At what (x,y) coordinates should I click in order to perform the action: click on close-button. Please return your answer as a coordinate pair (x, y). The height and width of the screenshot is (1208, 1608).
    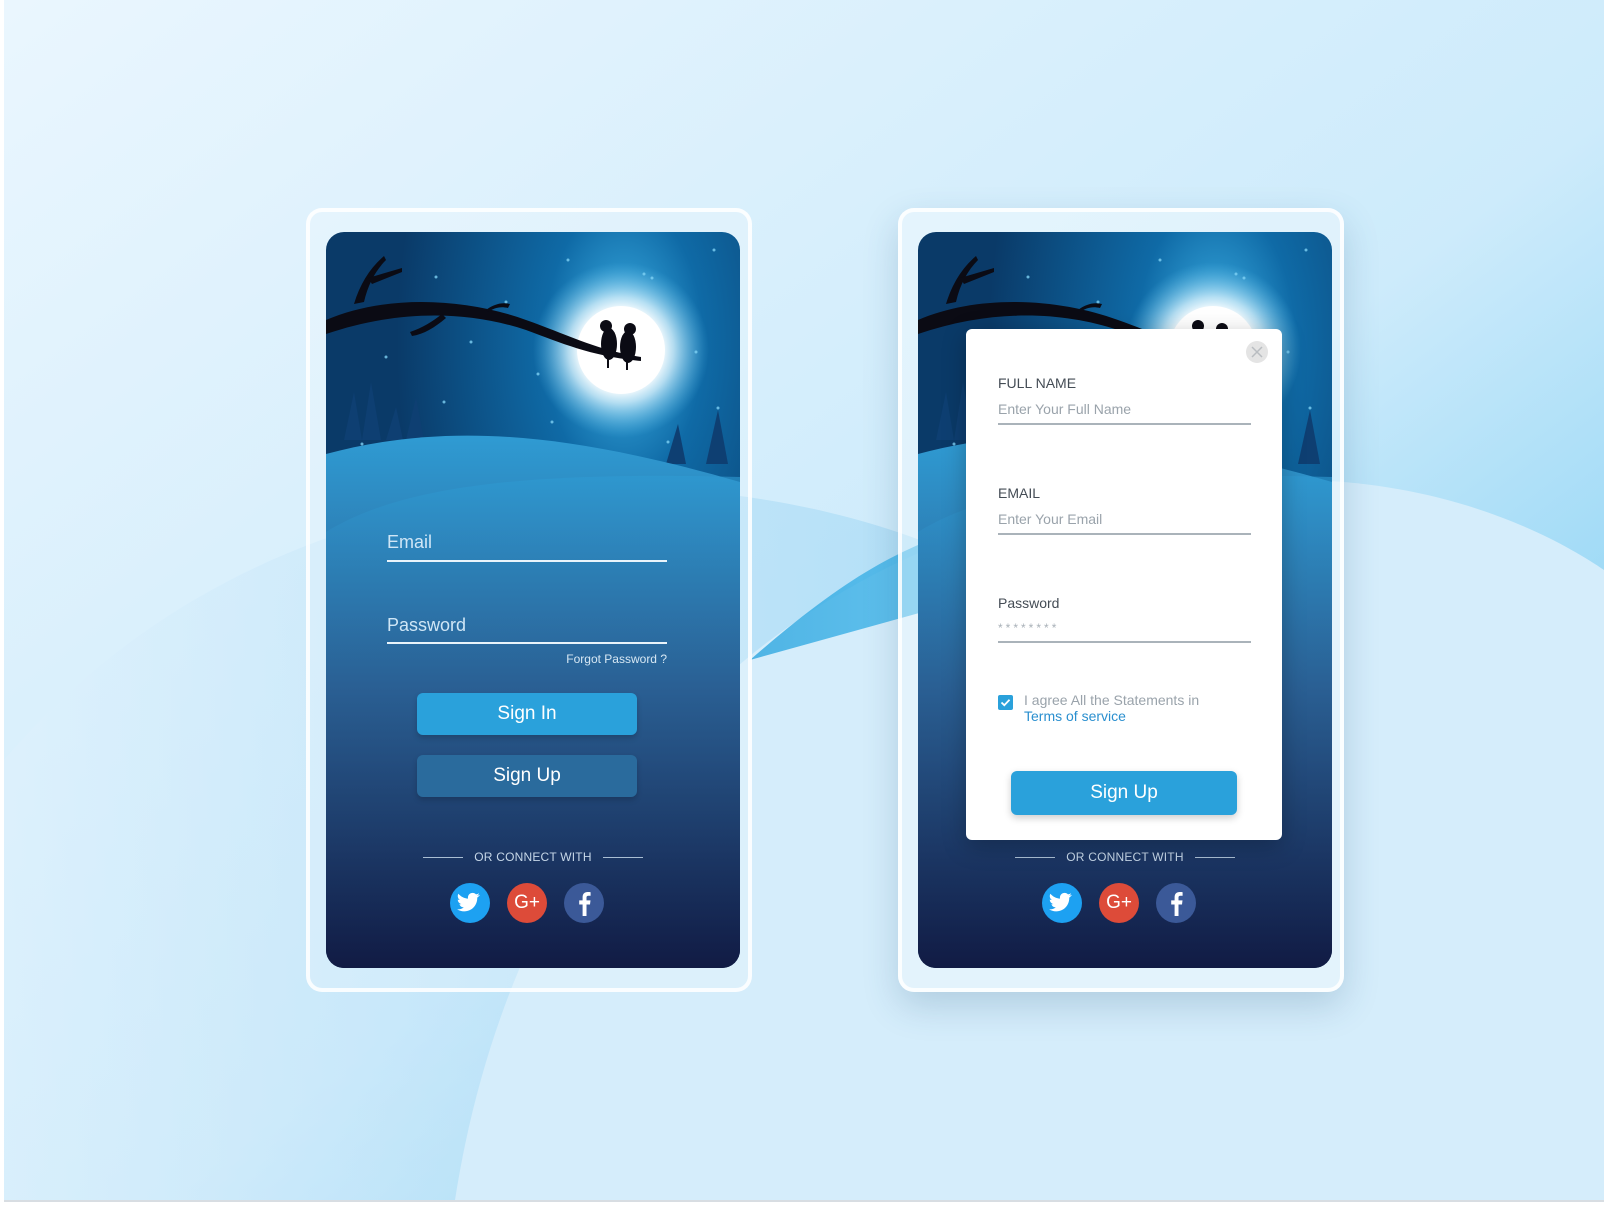
    Looking at the image, I should click on (1257, 352).